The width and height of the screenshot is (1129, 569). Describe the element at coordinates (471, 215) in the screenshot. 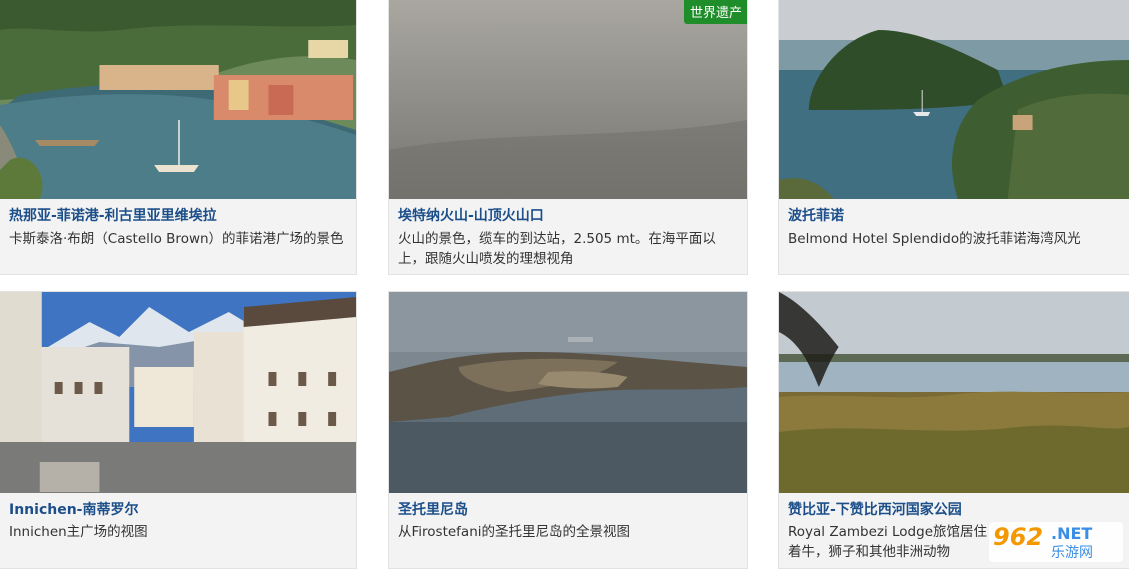

I see `card-title: 埃特纳火山-山顶火山口` at that location.